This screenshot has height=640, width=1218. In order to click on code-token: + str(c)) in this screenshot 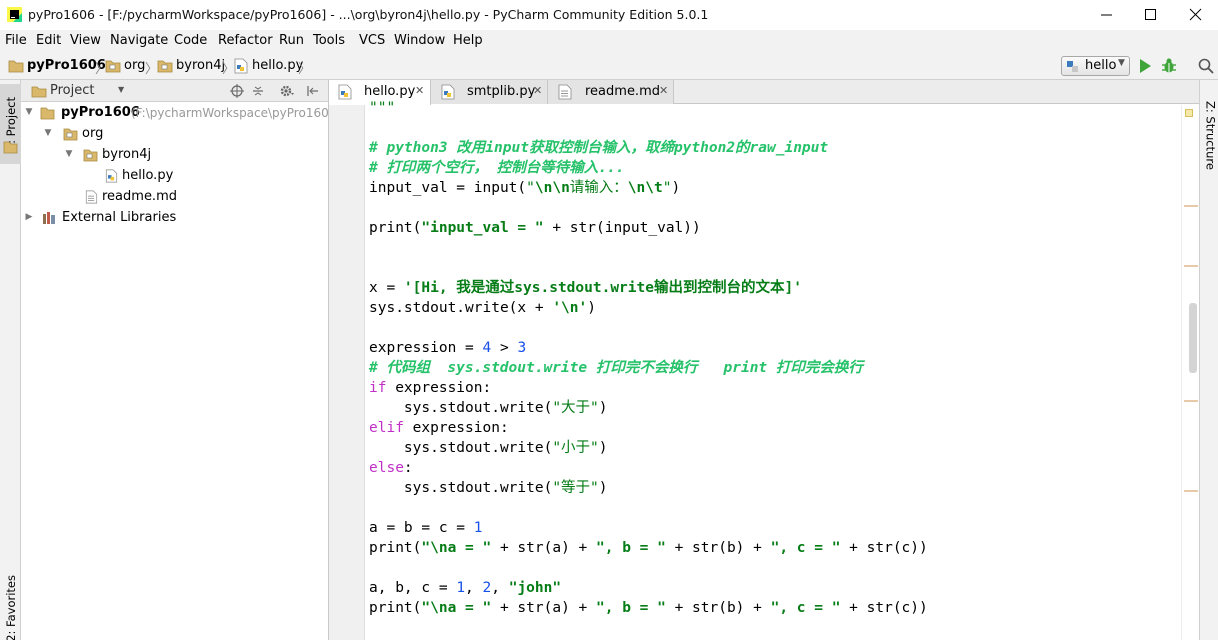, I will do `click(884, 548)`.